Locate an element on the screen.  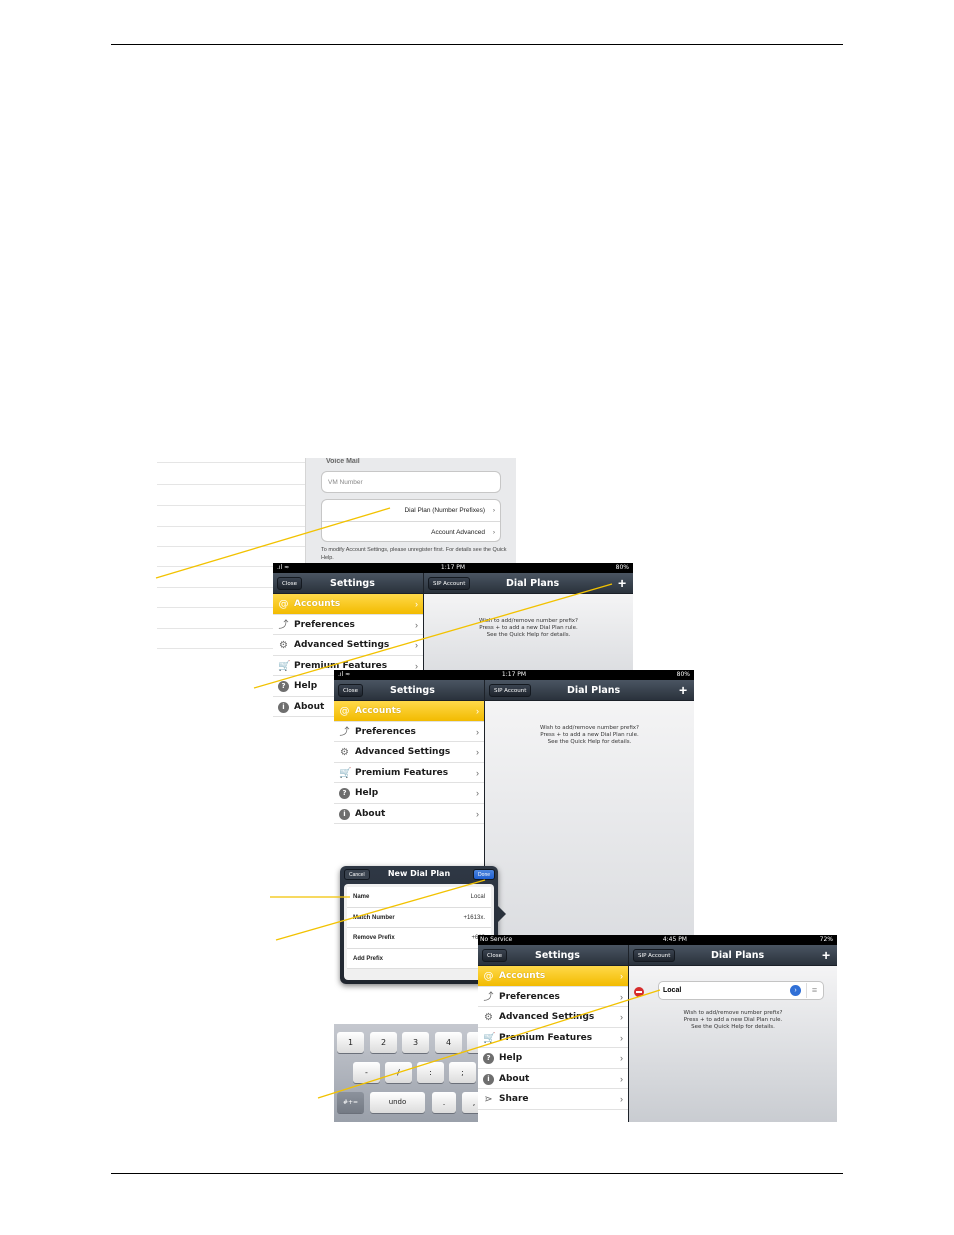
vm-number-field: VM Number is located at coordinates (411, 482).